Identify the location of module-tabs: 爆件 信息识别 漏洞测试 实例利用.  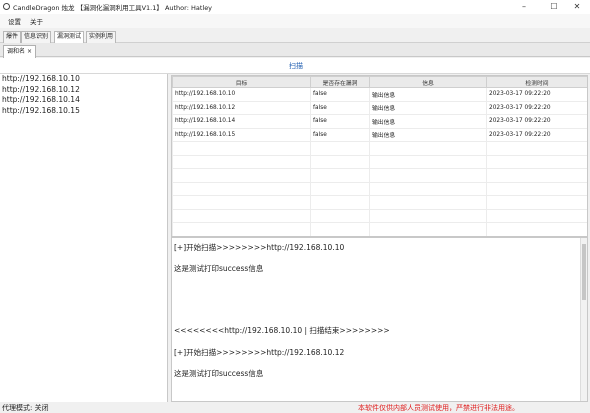
(295, 36).